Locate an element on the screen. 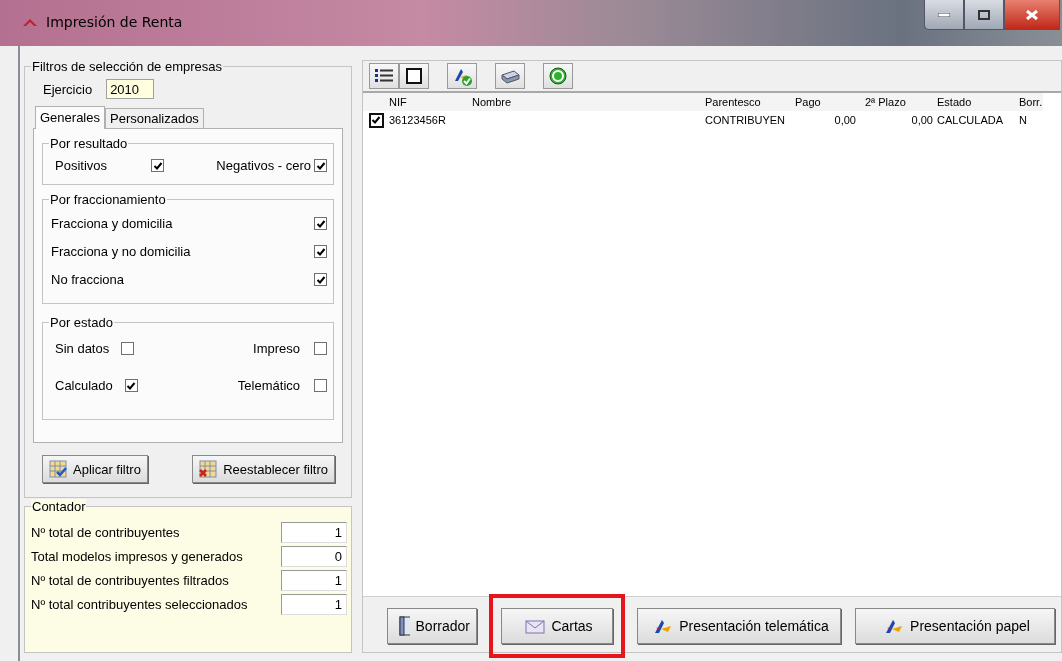  help-button is located at coordinates (558, 76).